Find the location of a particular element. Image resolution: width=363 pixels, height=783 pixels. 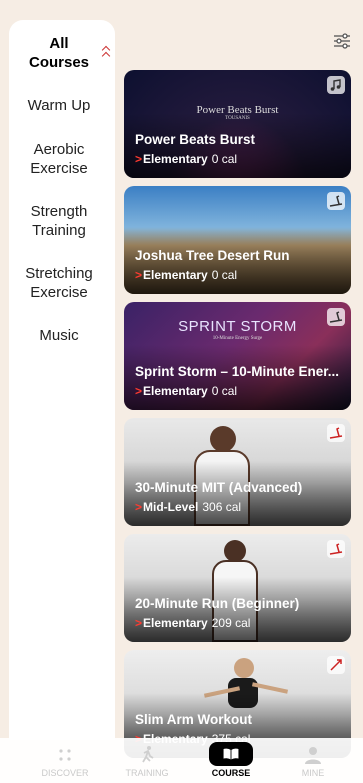

category-strength-training: Strength Training is located at coordinates (59, 221).